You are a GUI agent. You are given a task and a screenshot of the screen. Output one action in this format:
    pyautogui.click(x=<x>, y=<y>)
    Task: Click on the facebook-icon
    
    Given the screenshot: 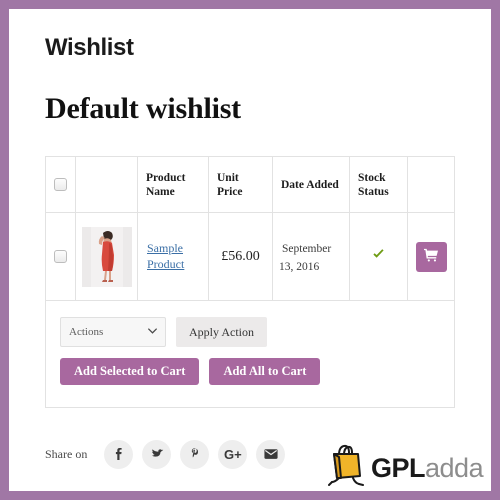 What is the action you would take?
    pyautogui.click(x=119, y=455)
    